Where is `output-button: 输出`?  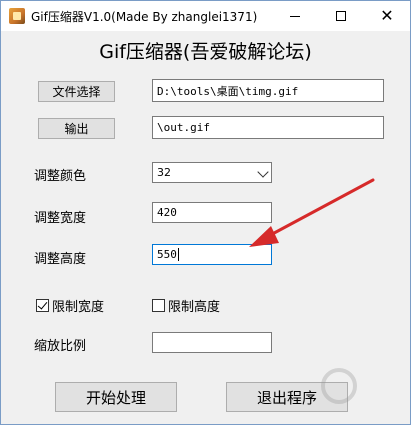 output-button: 输出 is located at coordinates (76, 128).